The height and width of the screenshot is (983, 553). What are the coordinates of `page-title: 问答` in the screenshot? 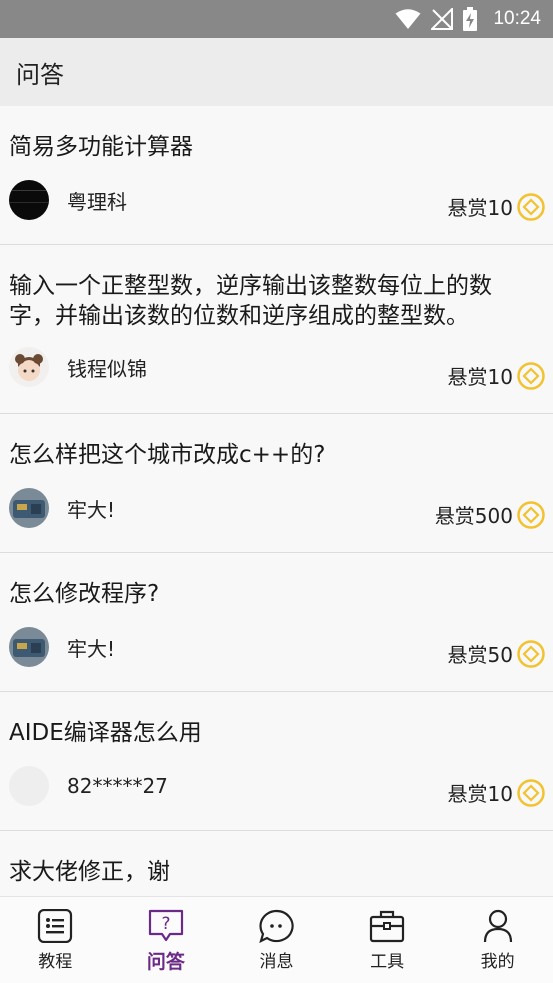 It's located at (40, 74).